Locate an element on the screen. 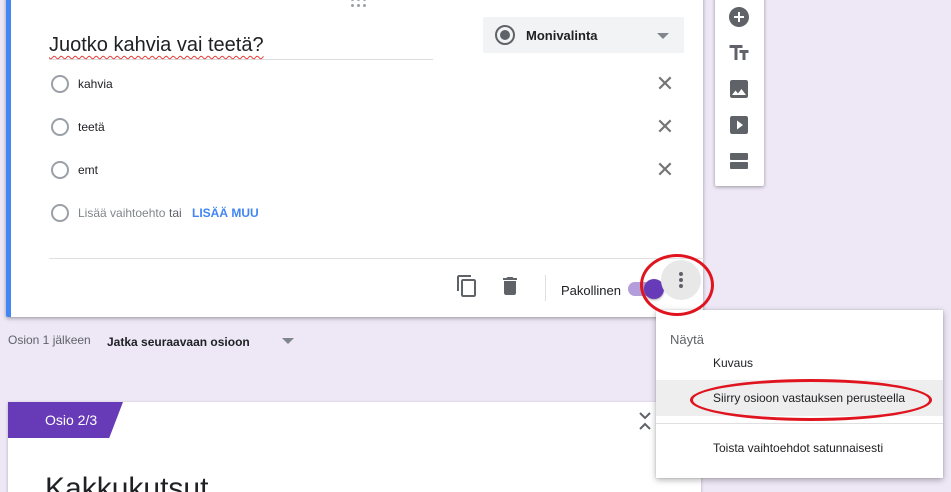 Image resolution: width=951 pixels, height=492 pixels. add-title-icon is located at coordinates (739, 53).